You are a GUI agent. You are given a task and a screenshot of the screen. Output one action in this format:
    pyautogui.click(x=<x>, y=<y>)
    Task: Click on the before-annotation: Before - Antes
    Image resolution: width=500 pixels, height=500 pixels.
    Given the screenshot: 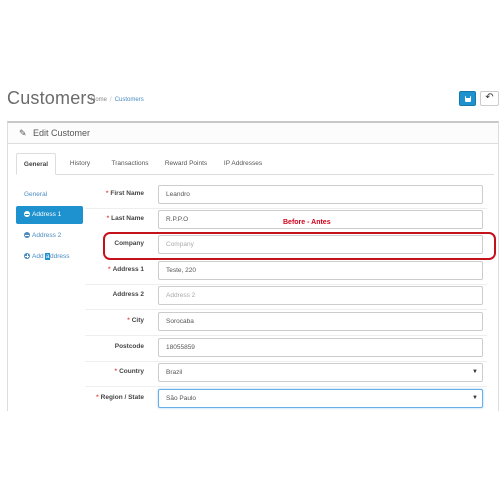 What is the action you would take?
    pyautogui.click(x=307, y=222)
    